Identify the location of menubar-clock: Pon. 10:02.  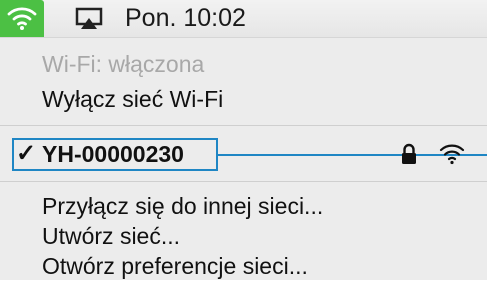
(185, 18).